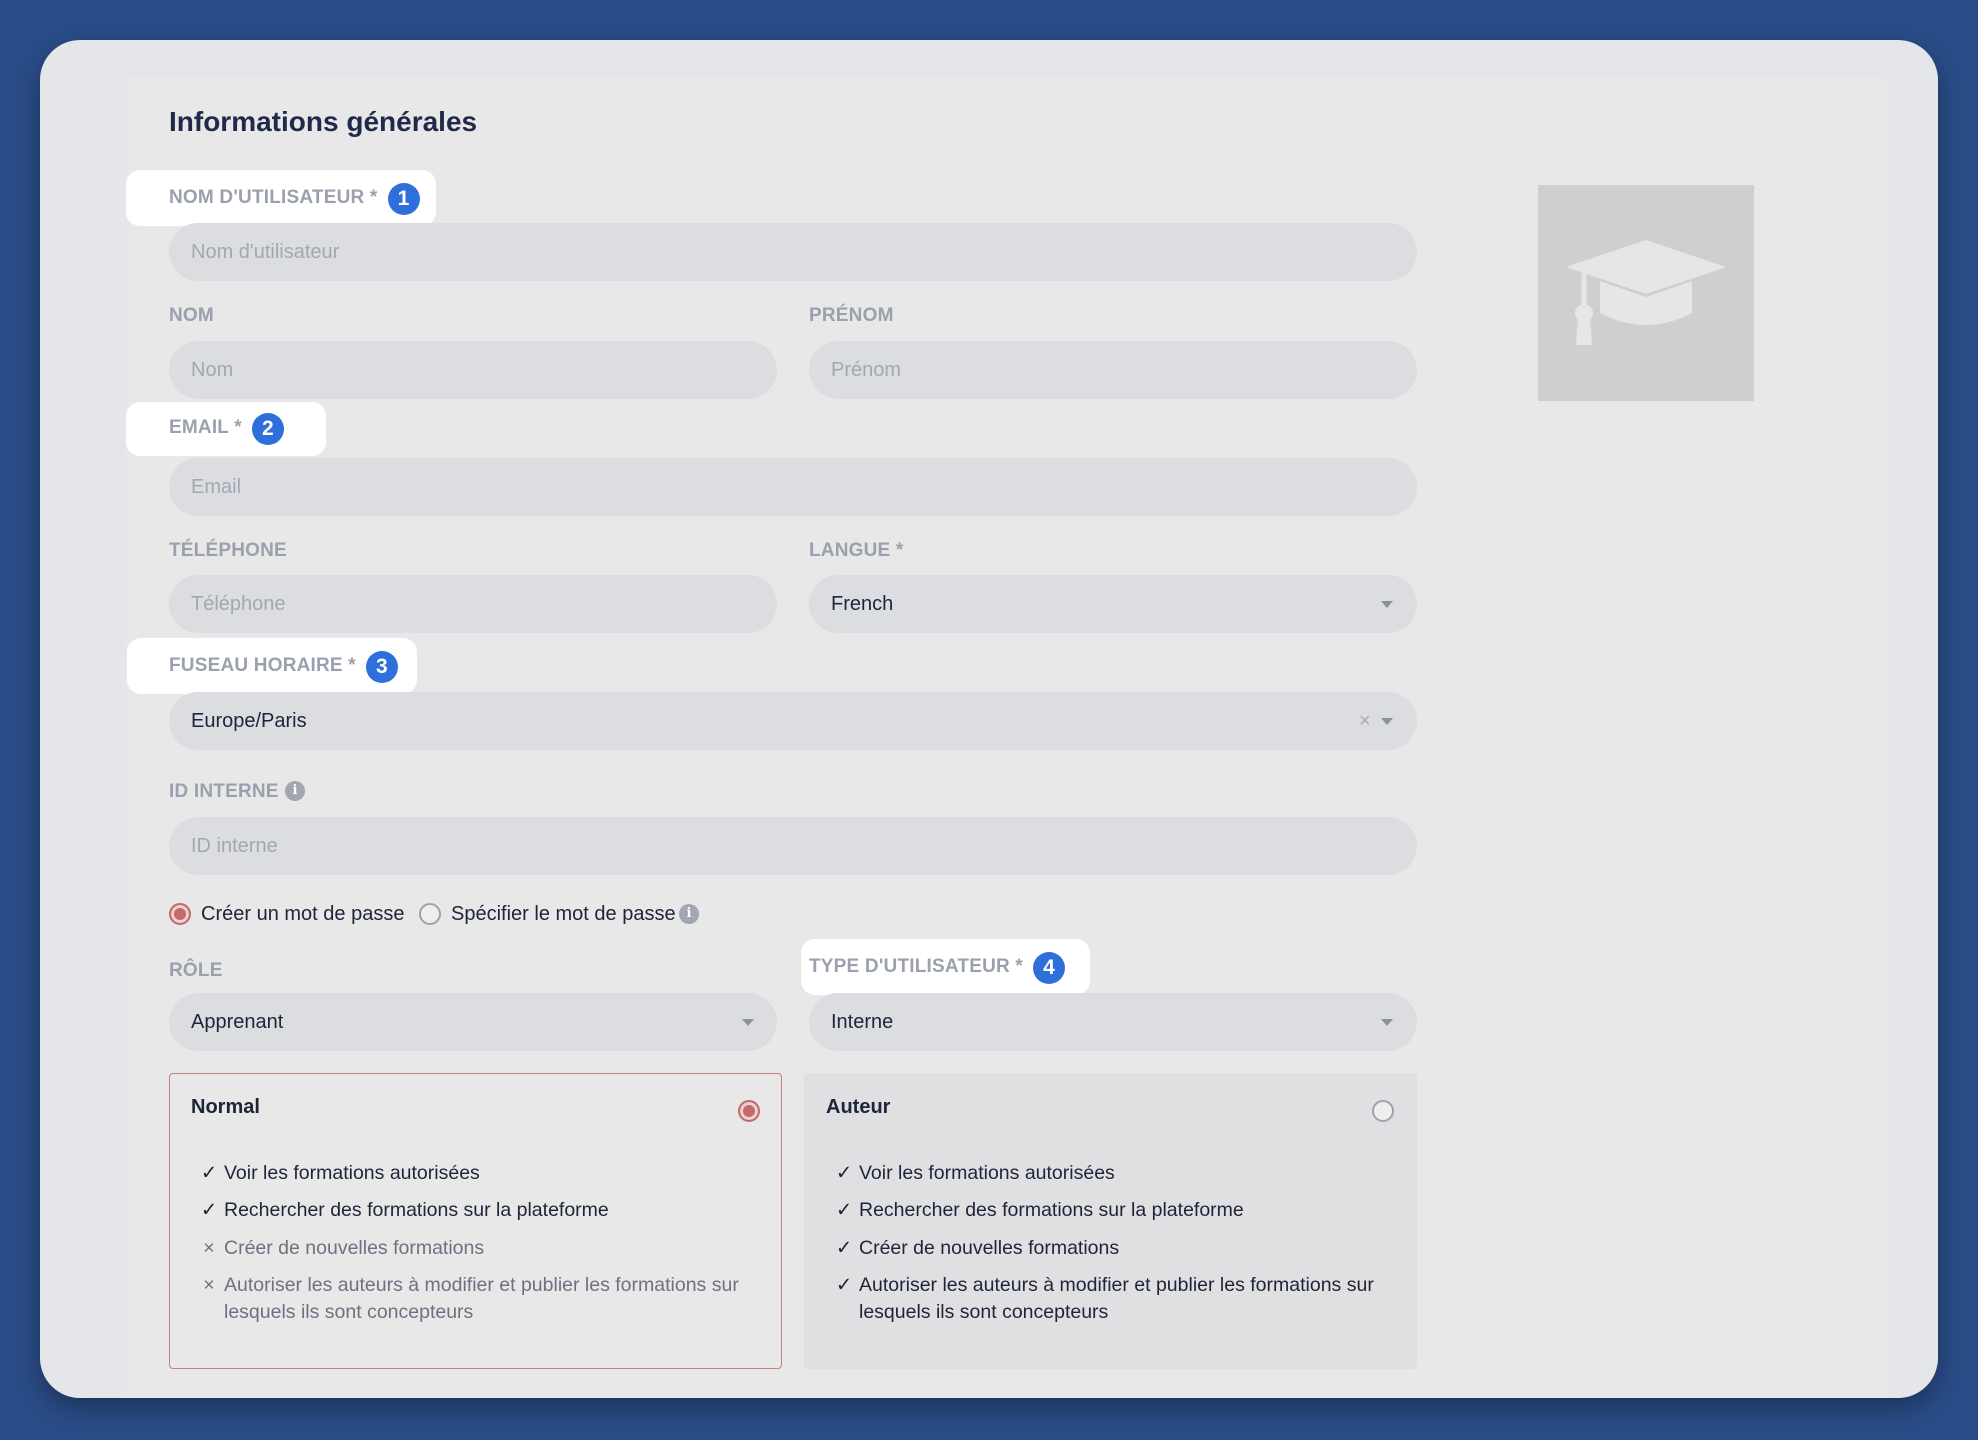 This screenshot has width=1978, height=1440. What do you see at coordinates (224, 791) in the screenshot?
I see `internal-id-label: ID INTERNE` at bounding box center [224, 791].